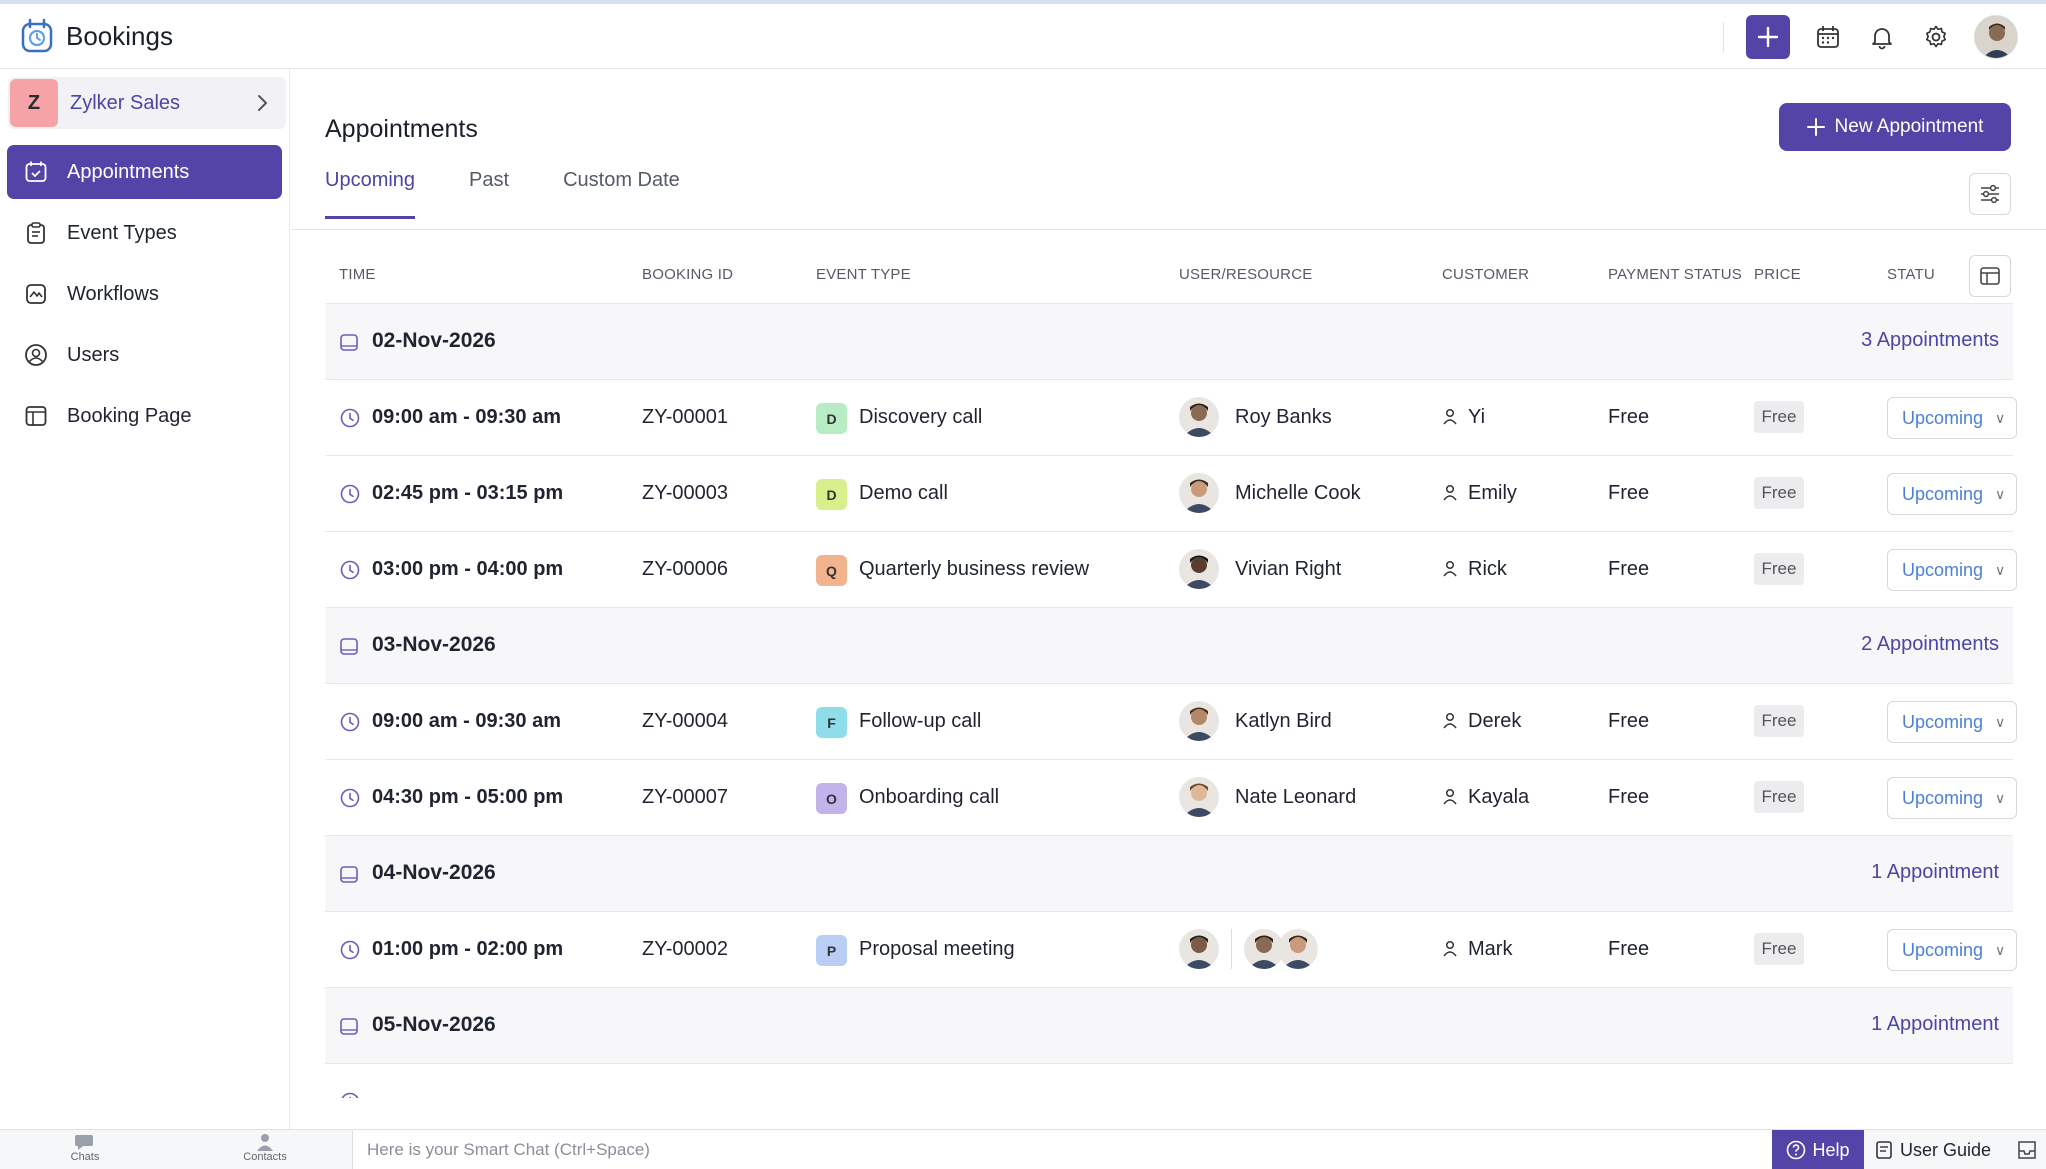  Describe the element at coordinates (1990, 276) in the screenshot. I see `column-settings-button` at that location.